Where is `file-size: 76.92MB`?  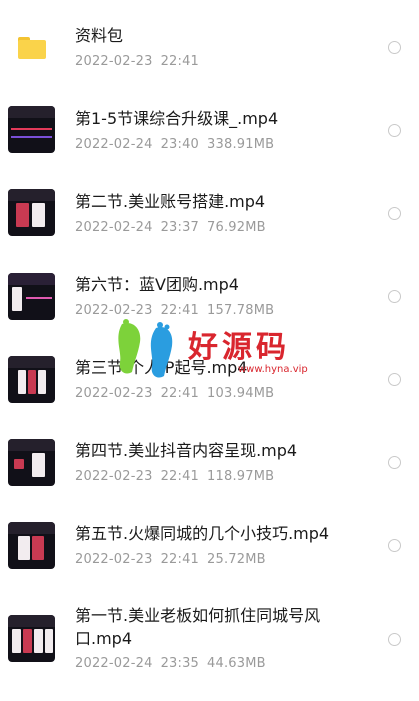
file-size: 76.92MB is located at coordinates (236, 227).